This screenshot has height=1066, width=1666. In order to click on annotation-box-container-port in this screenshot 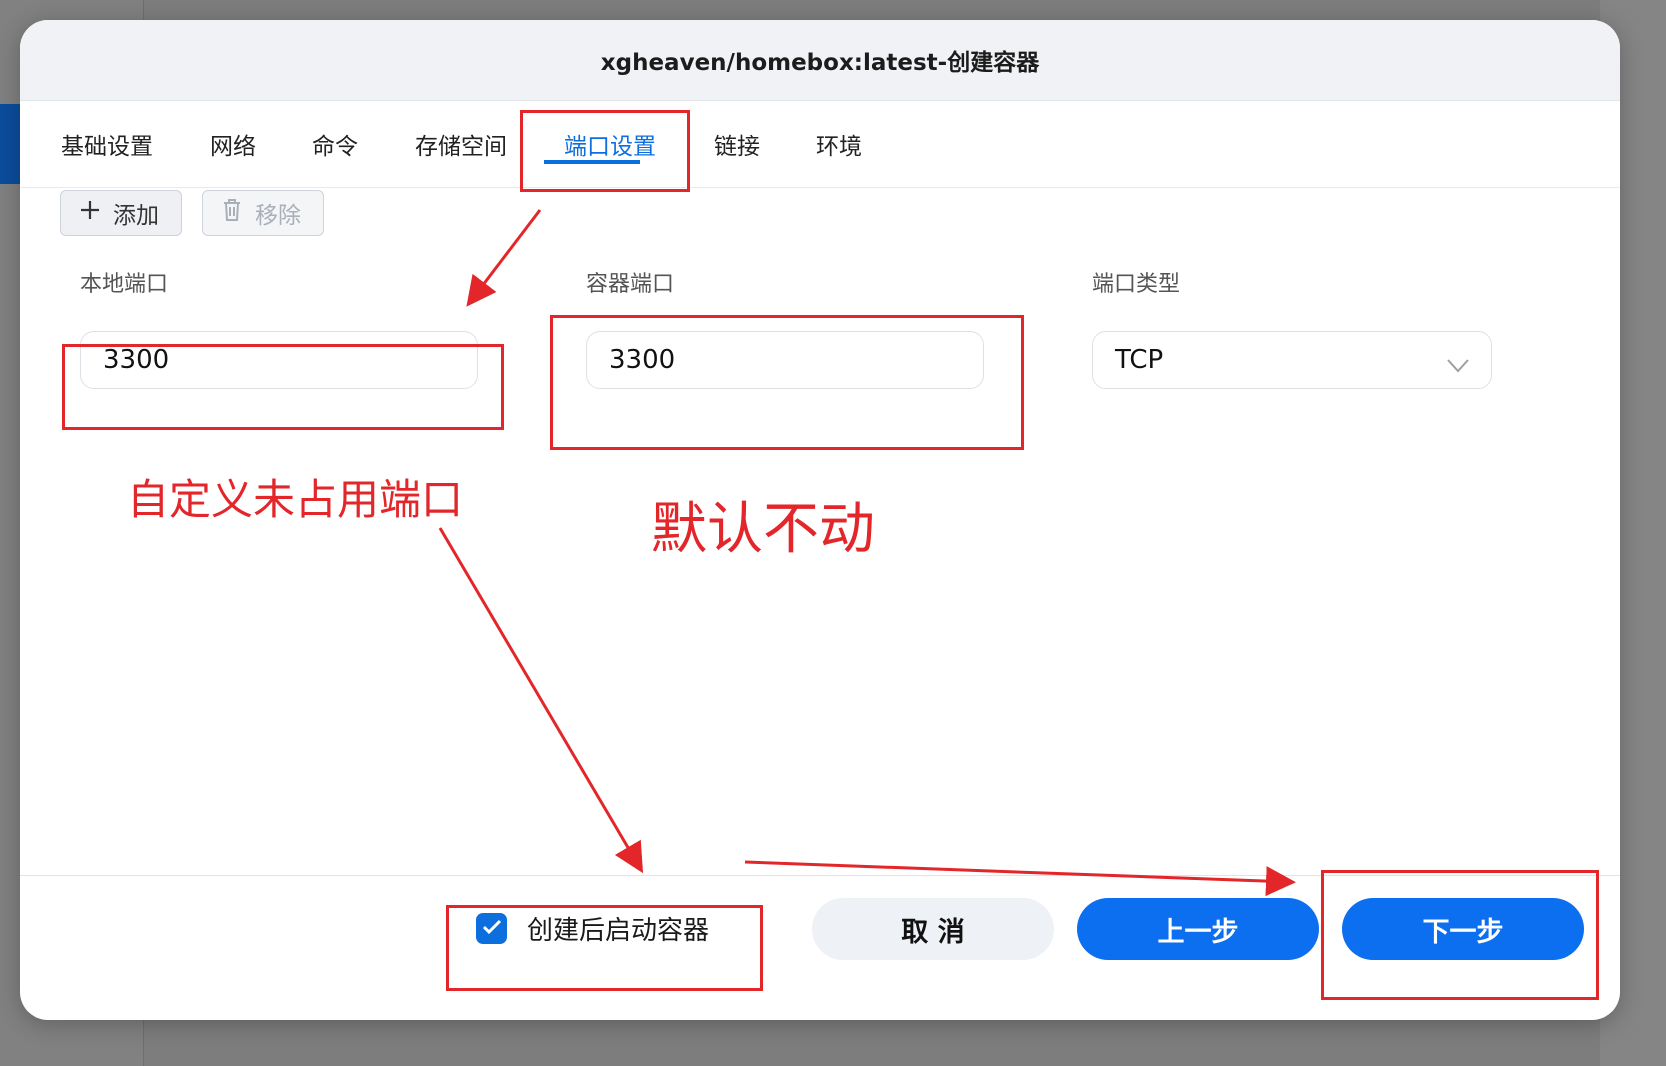, I will do `click(787, 382)`.